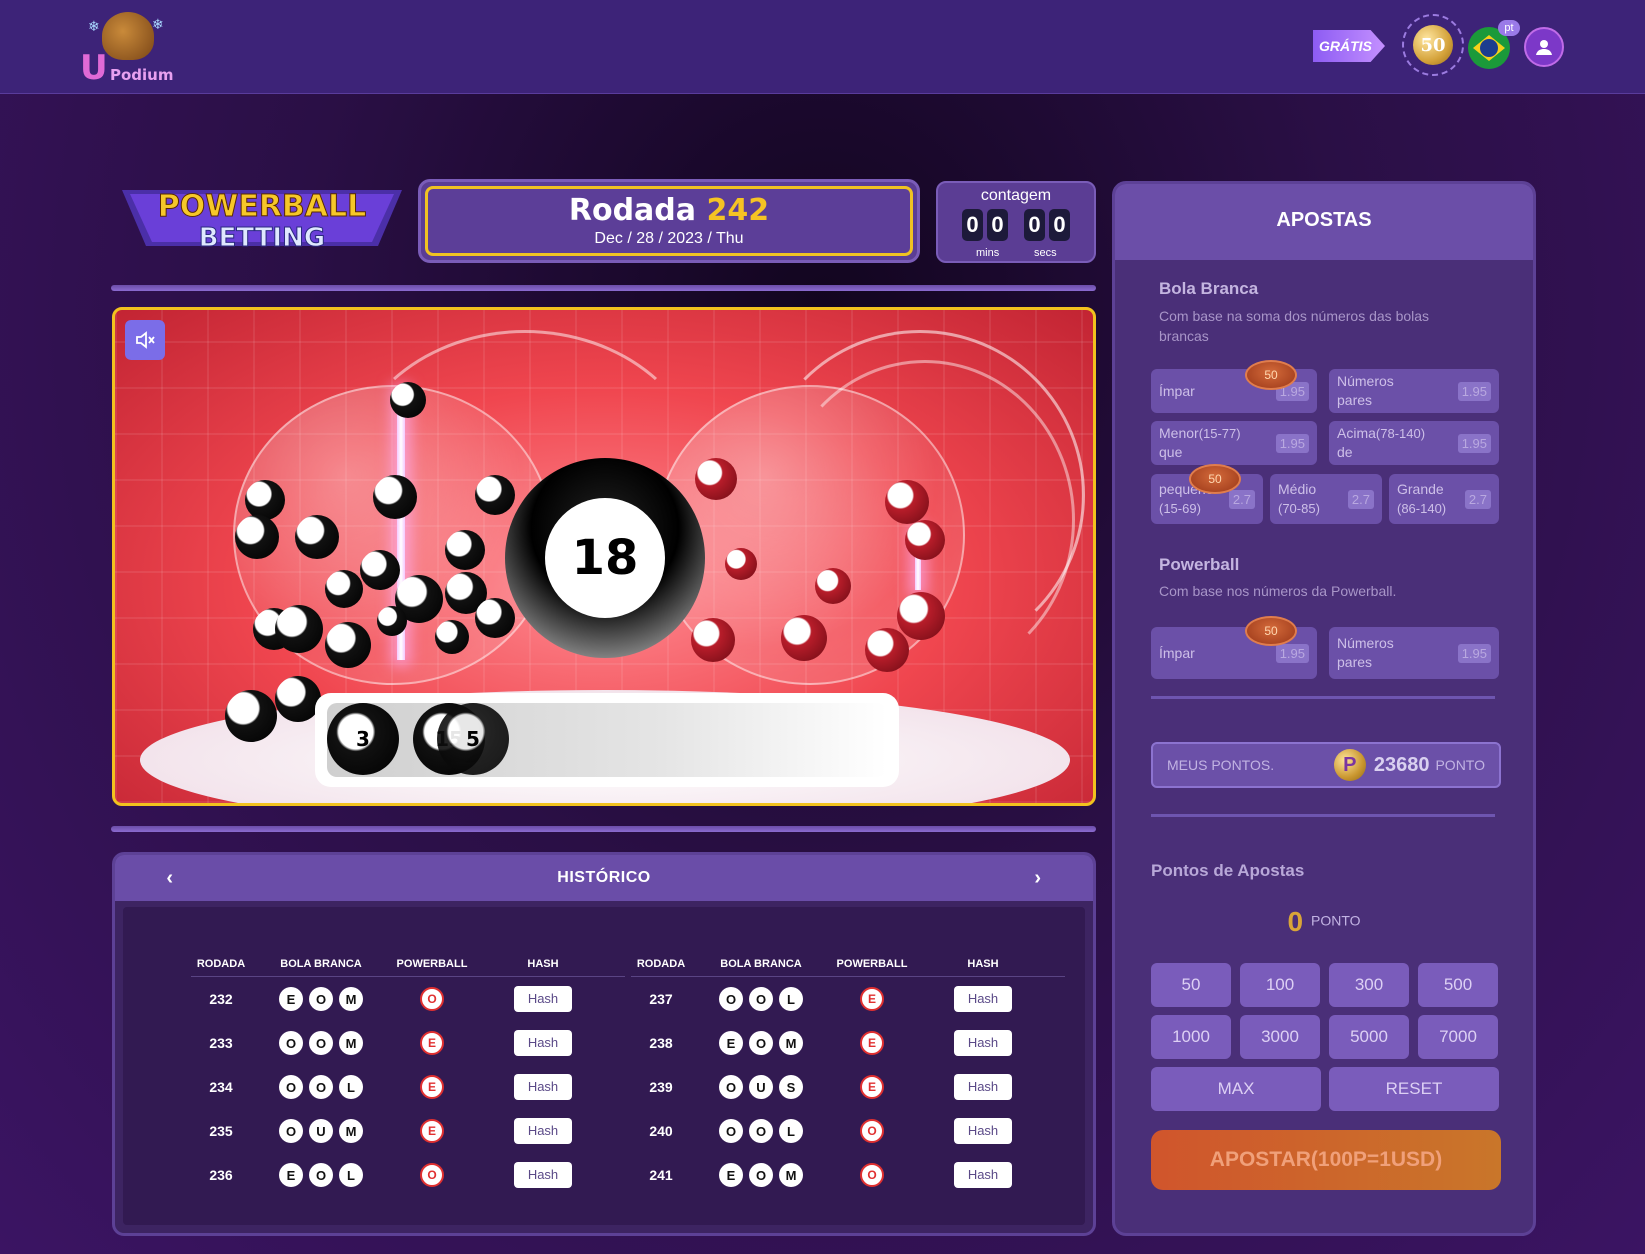 Image resolution: width=1645 pixels, height=1254 pixels. Describe the element at coordinates (731, 1043) in the screenshot. I see `white-result-ball: E` at that location.